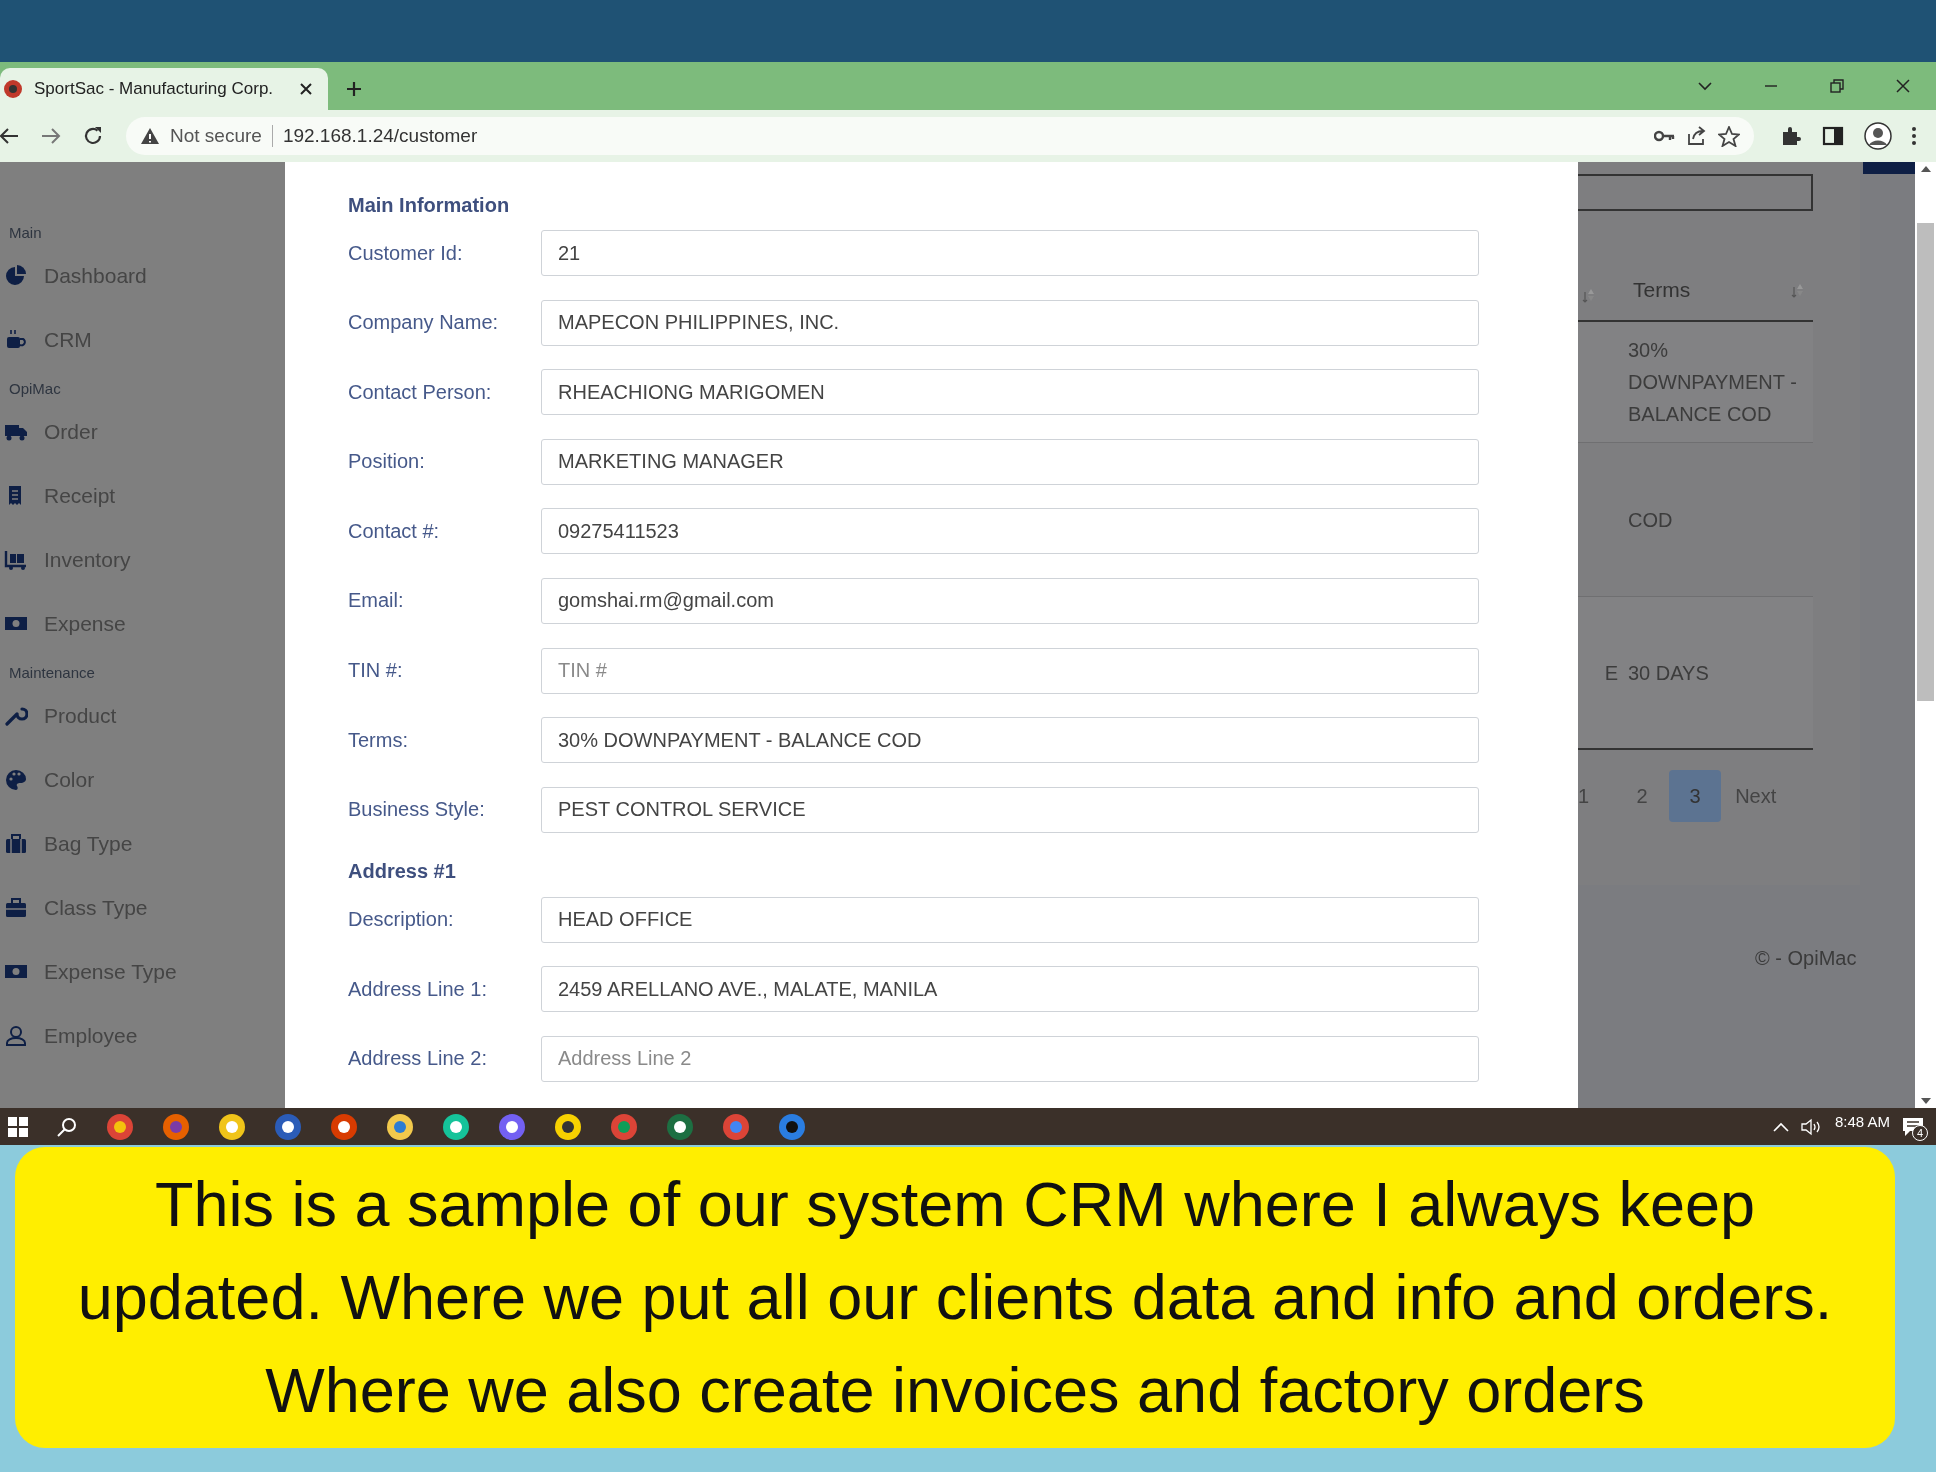  Describe the element at coordinates (142, 624) in the screenshot. I see `sidebar-item: Expense` at that location.